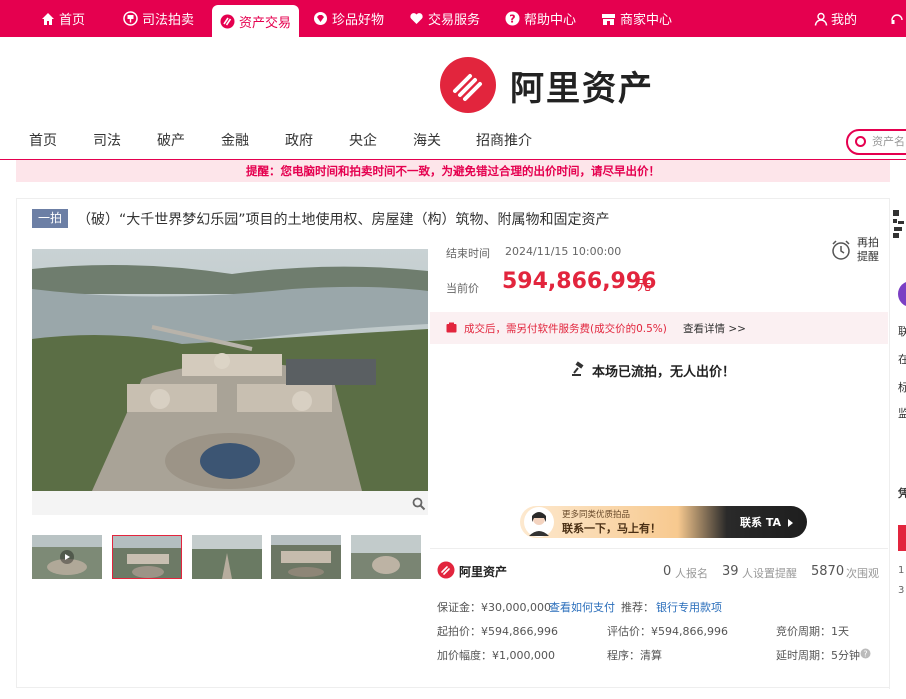 The width and height of the screenshot is (906, 699). What do you see at coordinates (901, 590) in the screenshot?
I see `rp-text: 3` at bounding box center [901, 590].